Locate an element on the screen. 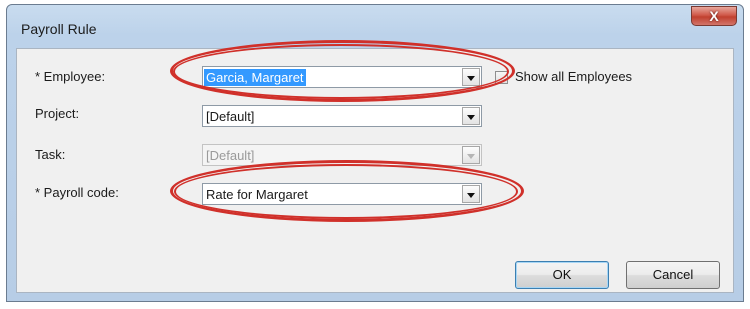 This screenshot has width=750, height=309. title-bar: Payroll Rule X is located at coordinates (375, 25).